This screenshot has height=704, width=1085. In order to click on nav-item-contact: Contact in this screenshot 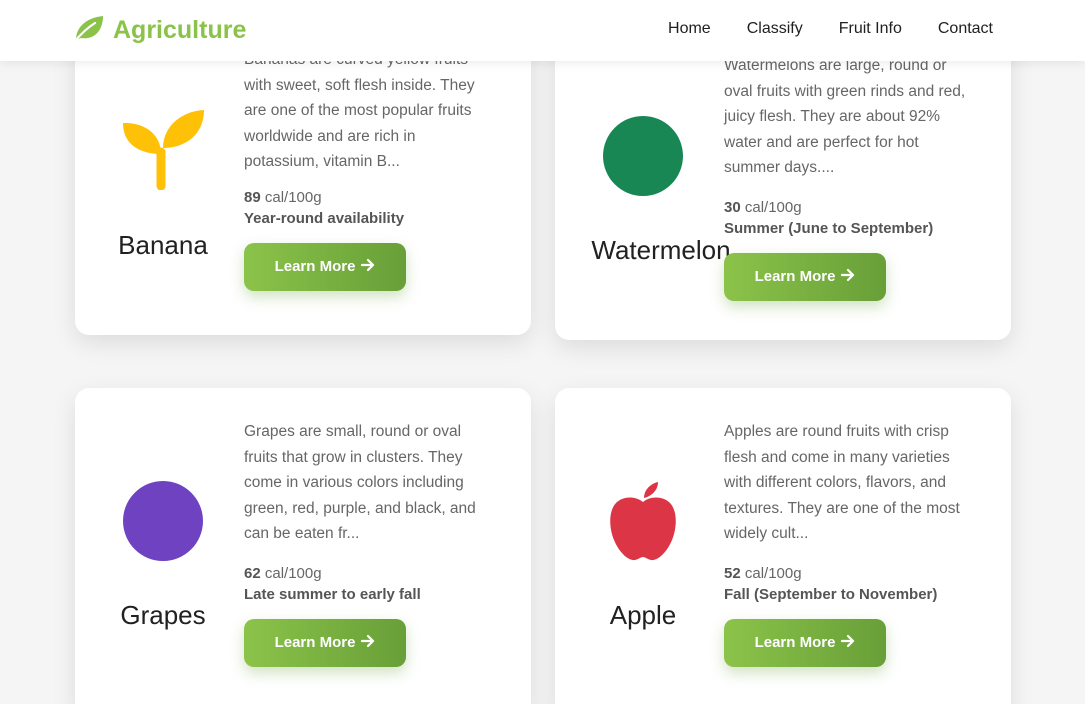, I will do `click(965, 29)`.